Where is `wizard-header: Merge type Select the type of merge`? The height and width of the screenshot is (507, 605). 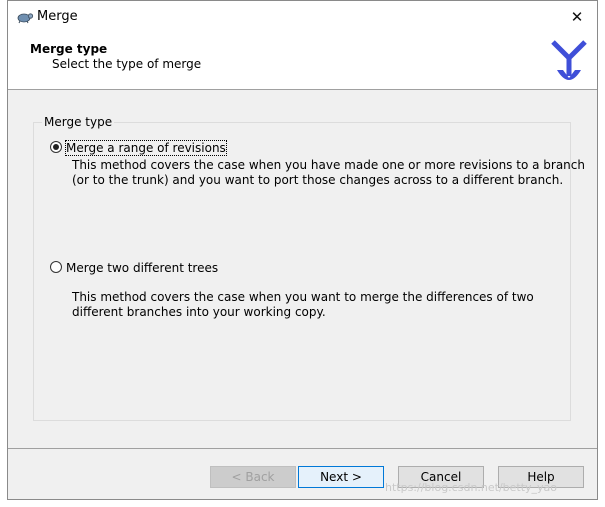
wizard-header: Merge type Select the type of merge is located at coordinates (302, 61).